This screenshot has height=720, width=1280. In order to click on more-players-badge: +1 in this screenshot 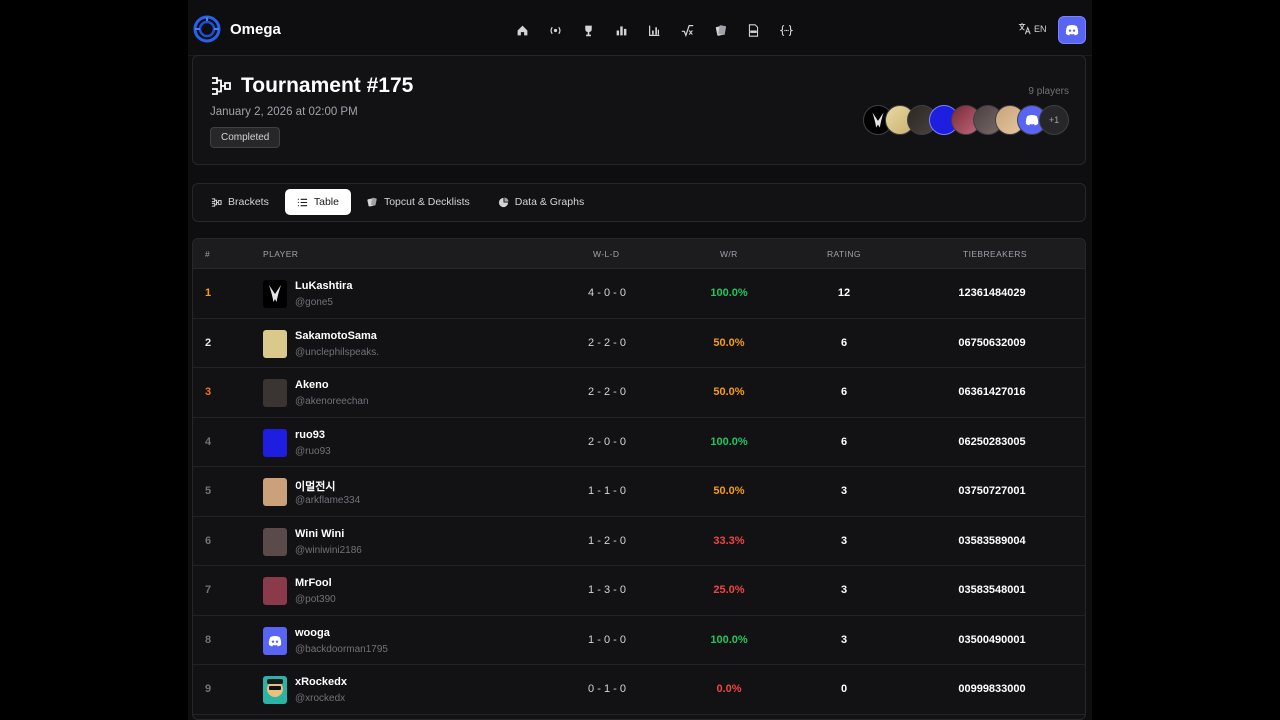, I will do `click(1054, 120)`.